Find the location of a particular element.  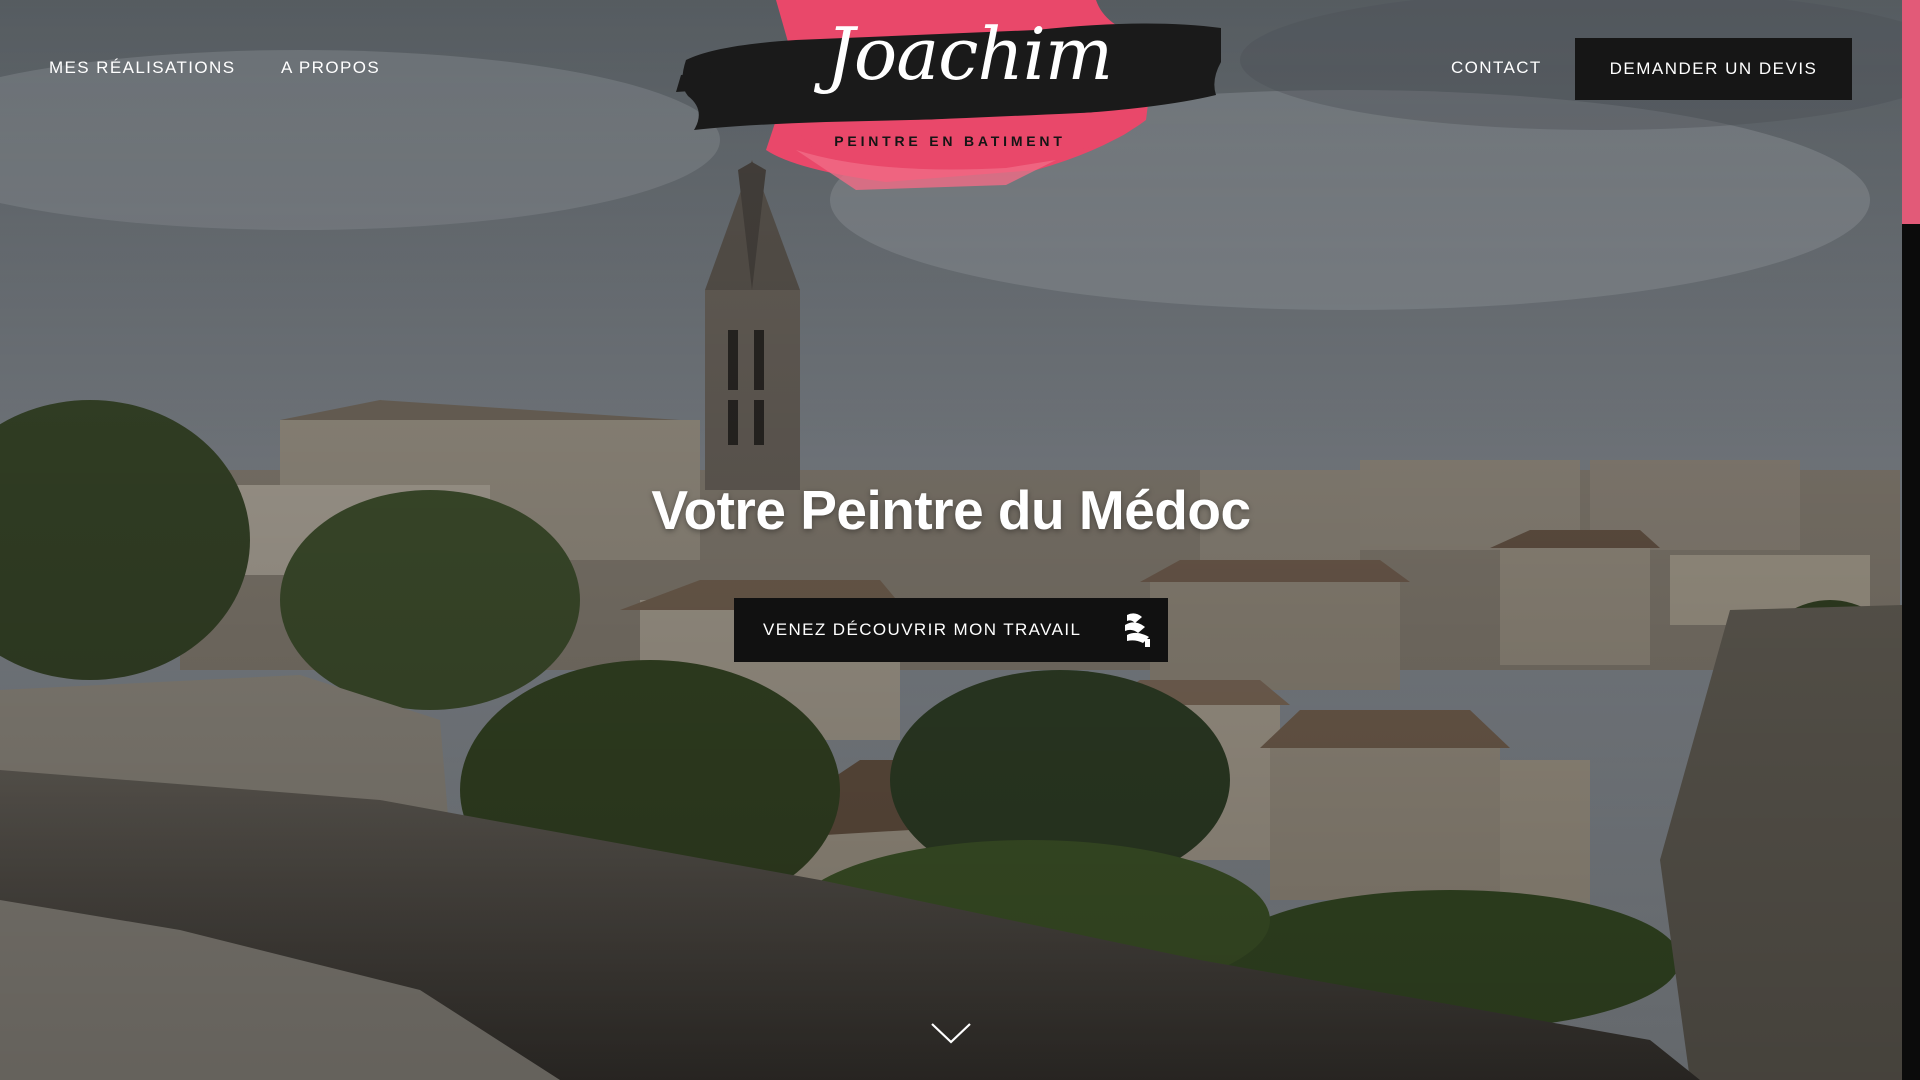

scrollbar-thumb is located at coordinates (1911, 112).